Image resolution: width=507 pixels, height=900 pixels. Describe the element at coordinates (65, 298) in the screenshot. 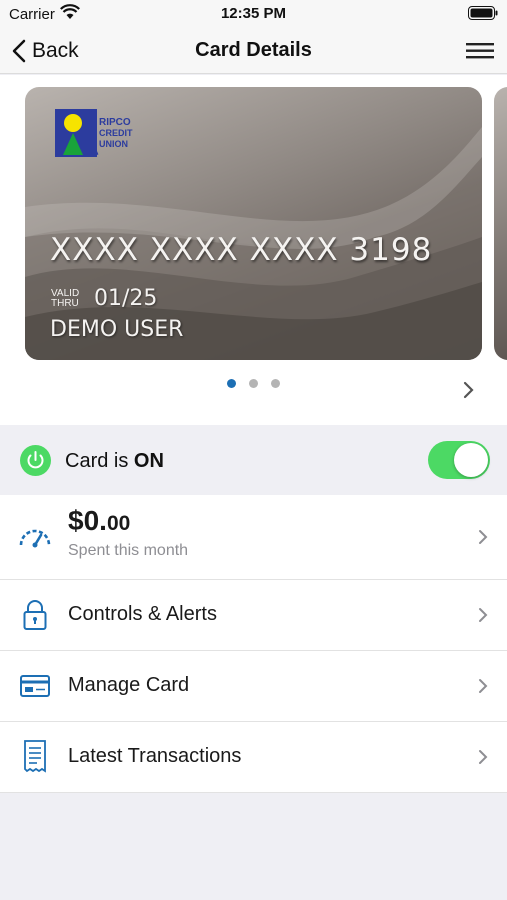

I see `valid-thru-label: VALID THRU` at that location.